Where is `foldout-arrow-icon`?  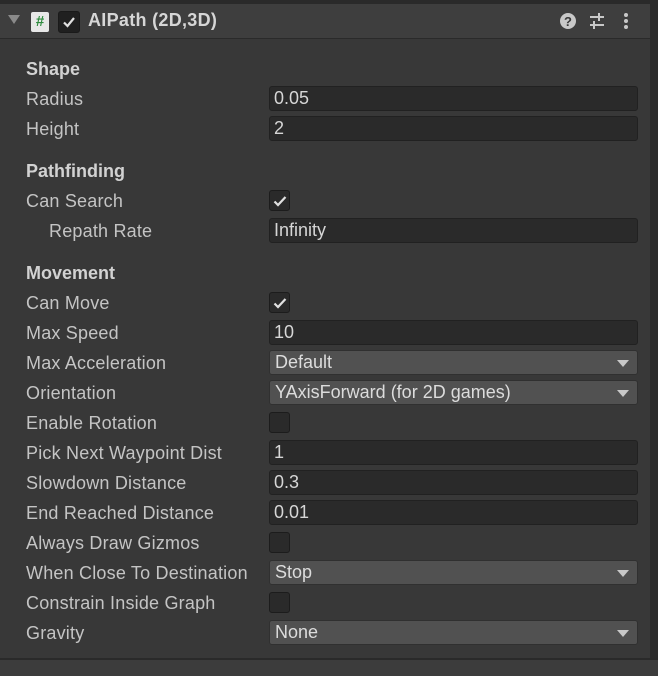
foldout-arrow-icon is located at coordinates (14, 19).